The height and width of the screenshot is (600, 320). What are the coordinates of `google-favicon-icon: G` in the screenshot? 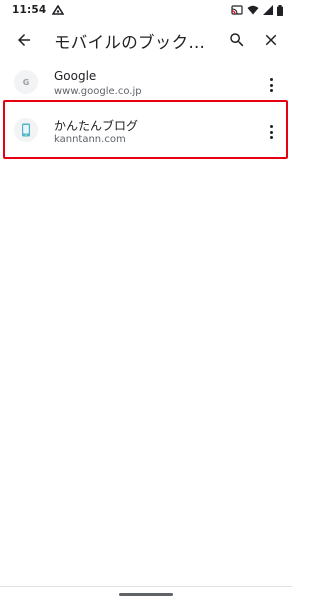 It's located at (26, 82).